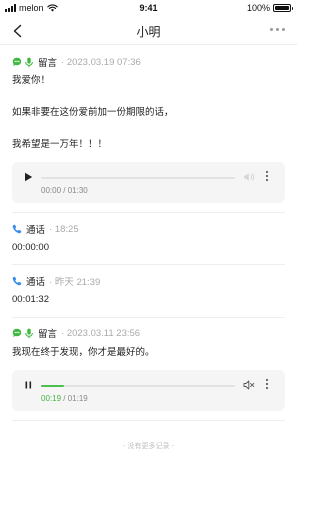  What do you see at coordinates (283, 8) in the screenshot?
I see `battery-icon` at bounding box center [283, 8].